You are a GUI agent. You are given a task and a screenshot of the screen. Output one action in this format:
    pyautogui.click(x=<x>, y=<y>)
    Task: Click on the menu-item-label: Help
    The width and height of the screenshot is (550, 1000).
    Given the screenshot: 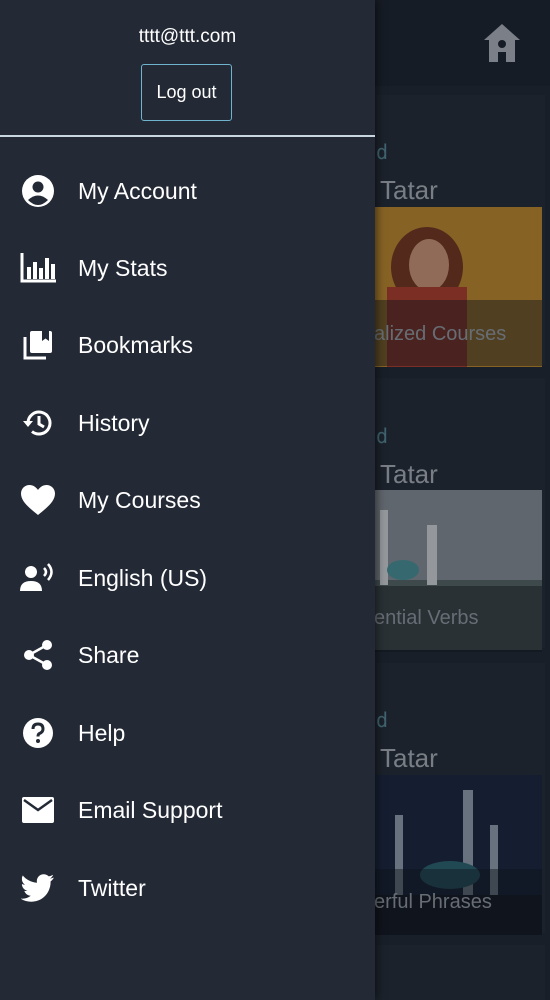 What is the action you would take?
    pyautogui.click(x=102, y=732)
    